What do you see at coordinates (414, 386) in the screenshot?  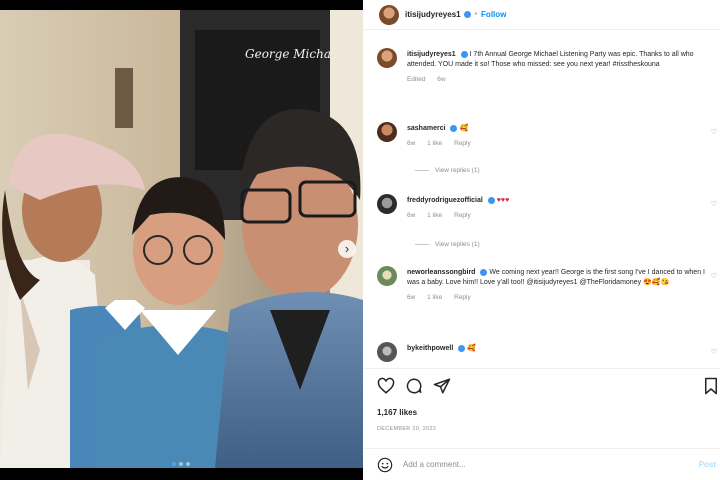 I see `comment-icon` at bounding box center [414, 386].